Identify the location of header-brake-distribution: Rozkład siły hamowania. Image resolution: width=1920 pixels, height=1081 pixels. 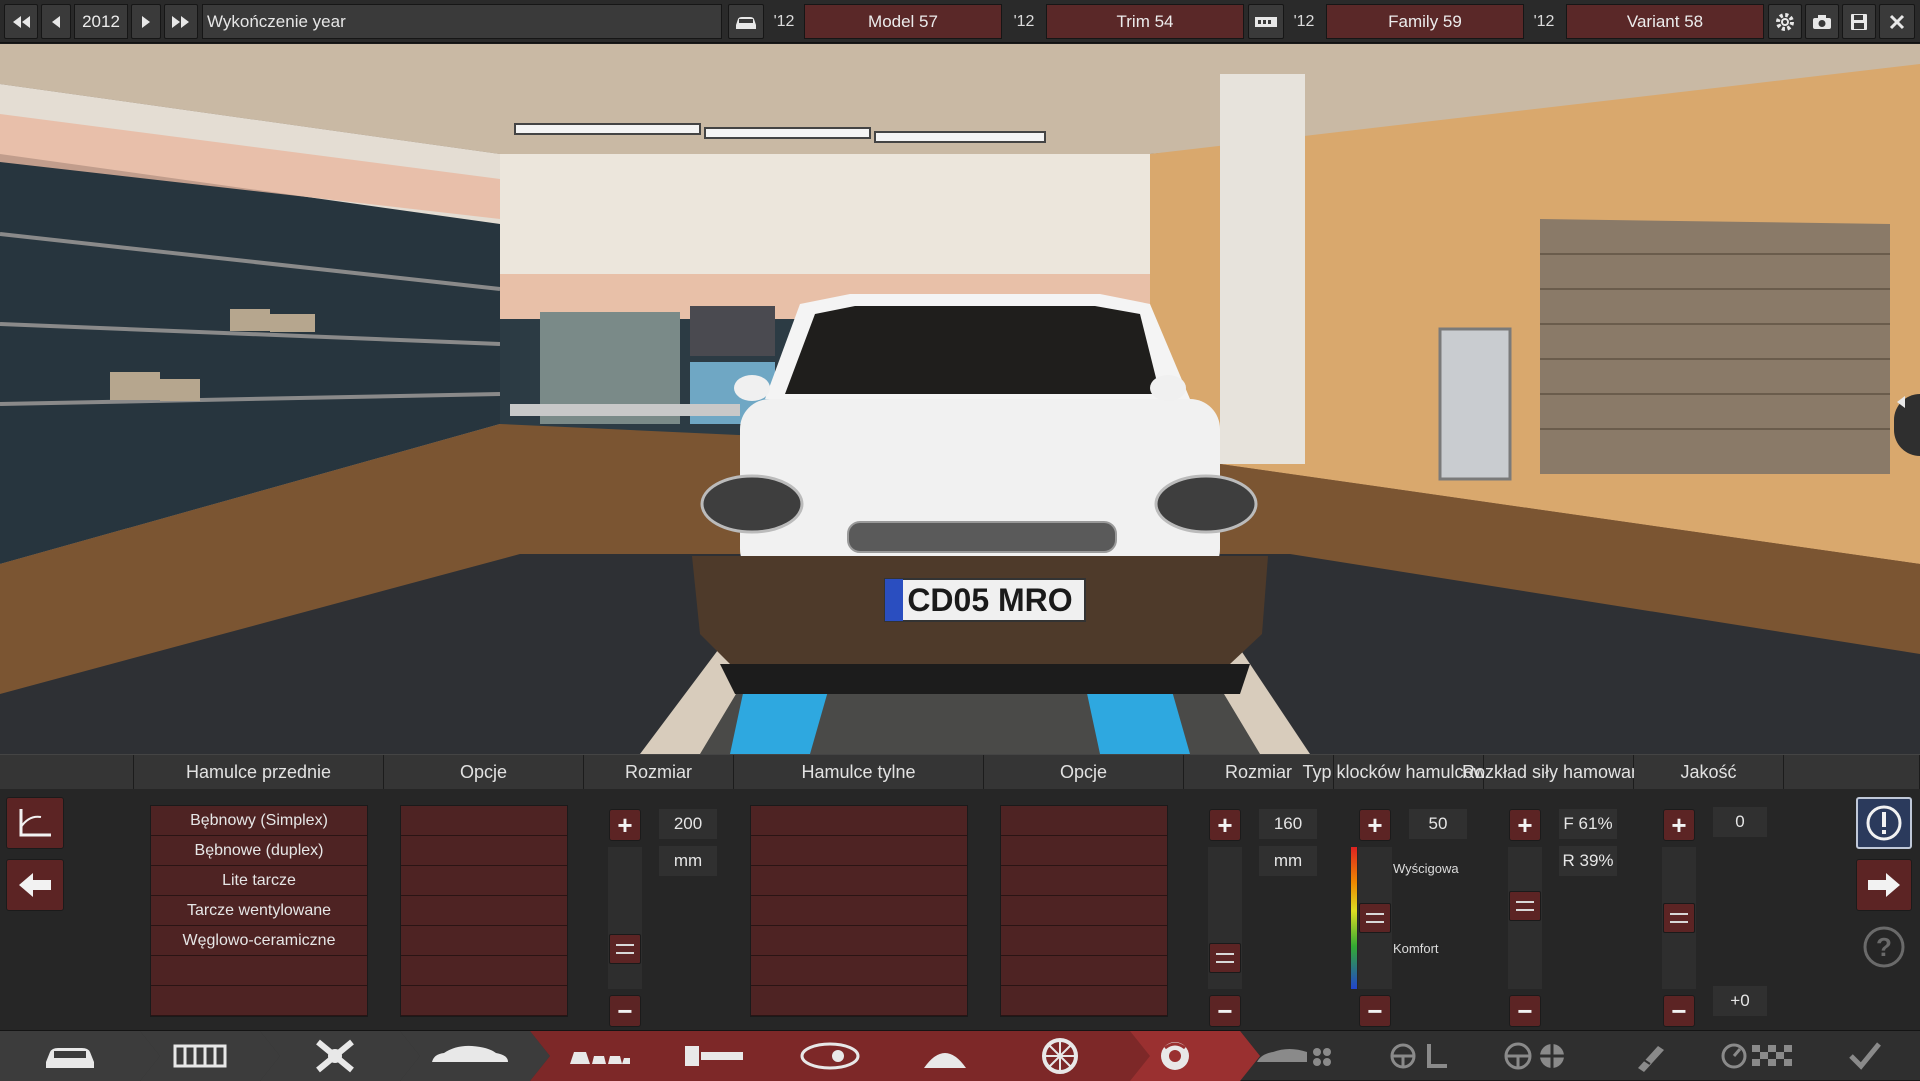
(1558, 772).